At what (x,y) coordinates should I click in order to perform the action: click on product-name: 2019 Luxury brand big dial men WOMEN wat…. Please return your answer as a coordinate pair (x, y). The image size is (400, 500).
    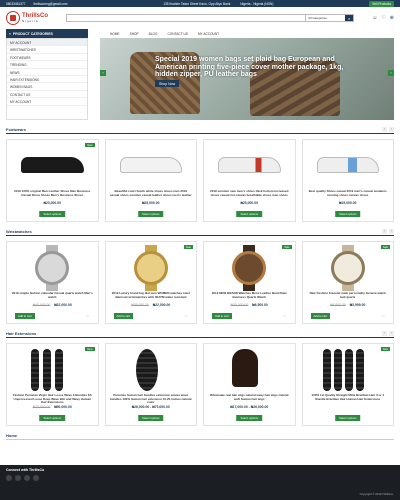
    Looking at the image, I should click on (151, 296).